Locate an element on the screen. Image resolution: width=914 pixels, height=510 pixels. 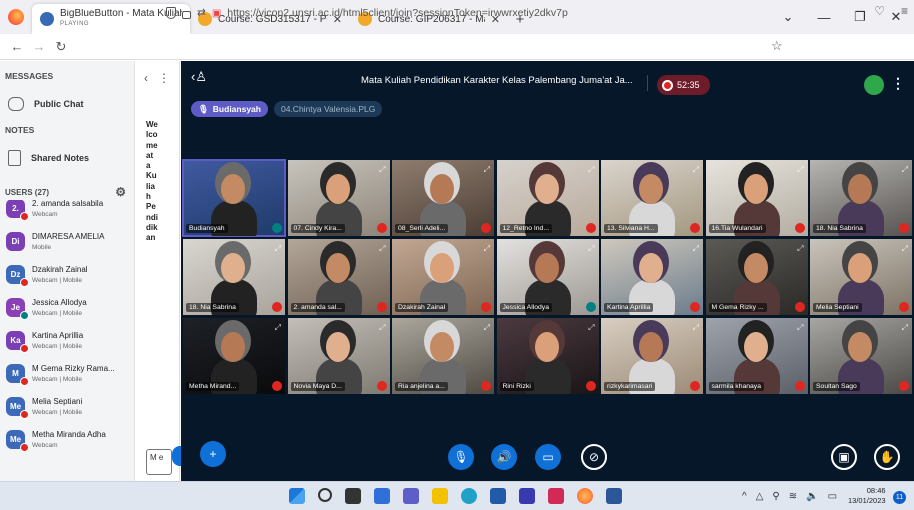
video-tile: ⤢ rizkykarimasari is located at coordinates (652, 356).